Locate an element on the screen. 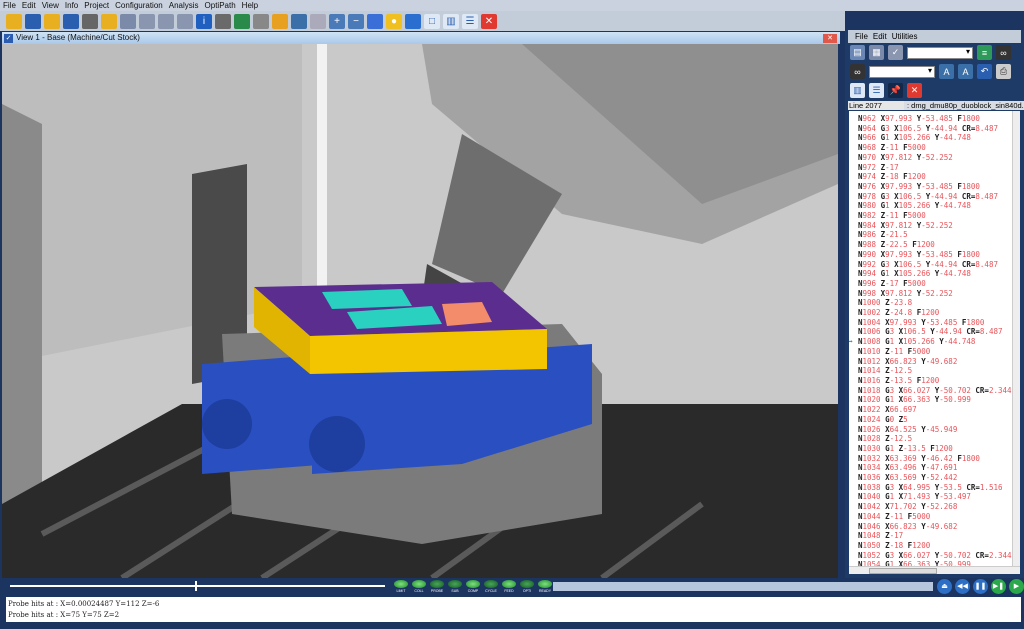 The image size is (1024, 629). play-icon: ▶ is located at coordinates (1016, 586).